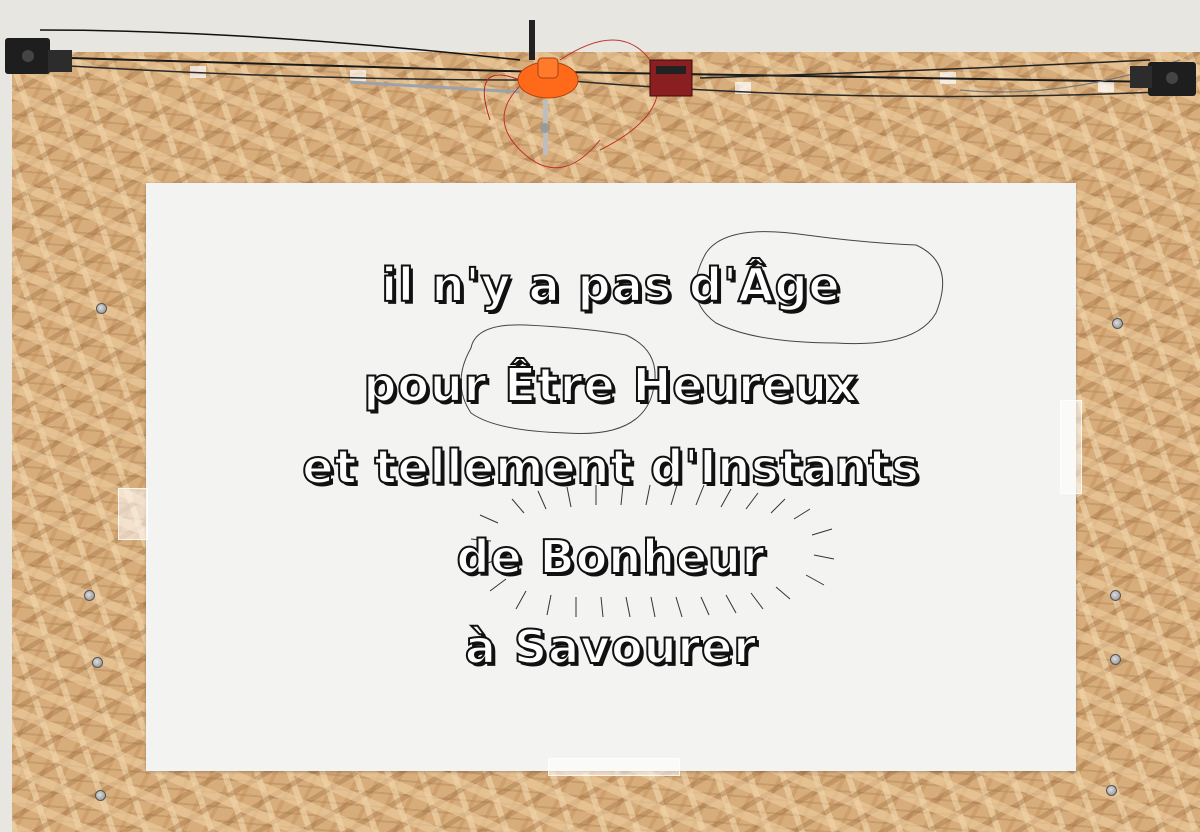 The width and height of the screenshot is (1200, 832). What do you see at coordinates (1163, 79) in the screenshot?
I see `right-stepper-motor-icon` at bounding box center [1163, 79].